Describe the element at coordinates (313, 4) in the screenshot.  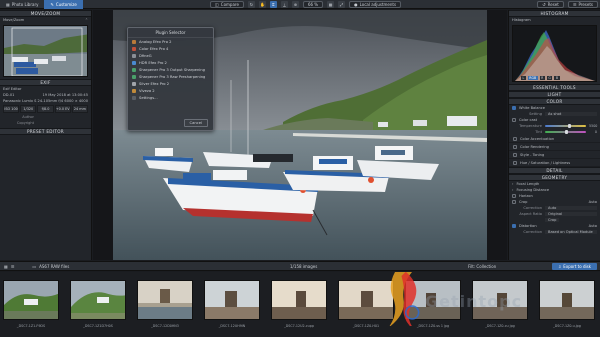
I see `zoom-level: 66 %` at that location.